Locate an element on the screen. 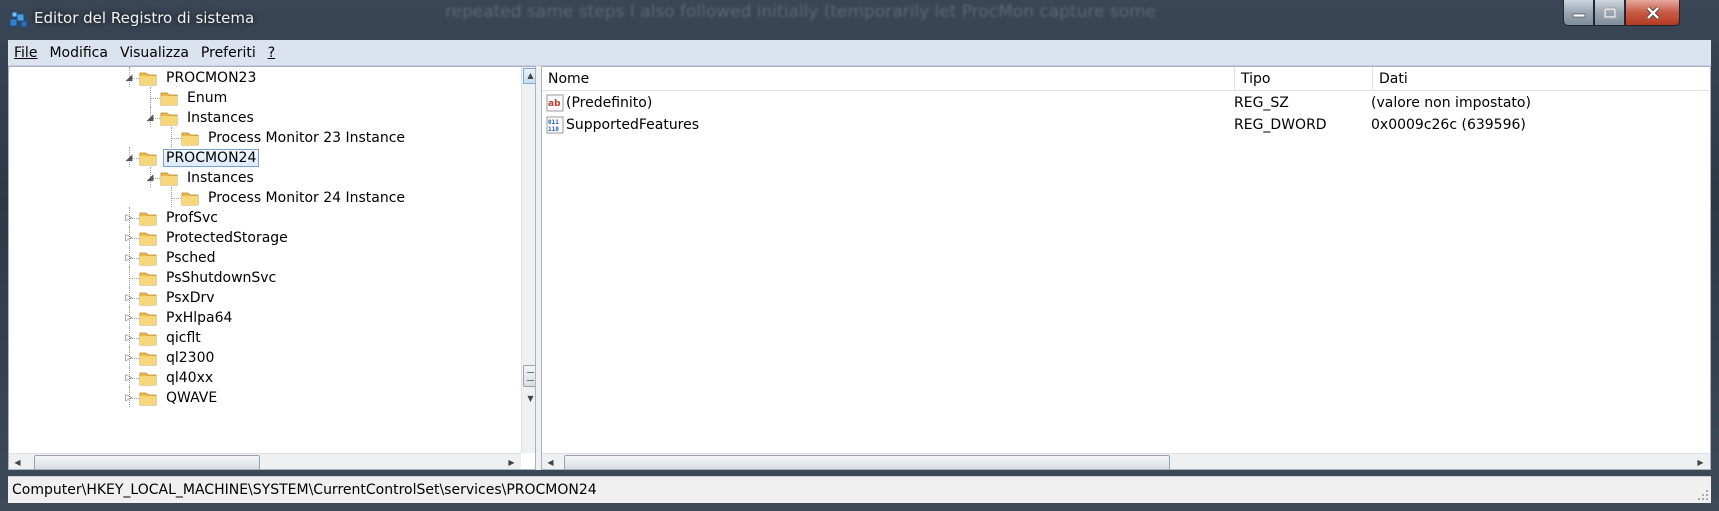 The width and height of the screenshot is (1719, 511). tree-item: ql2300 is located at coordinates (178, 358).